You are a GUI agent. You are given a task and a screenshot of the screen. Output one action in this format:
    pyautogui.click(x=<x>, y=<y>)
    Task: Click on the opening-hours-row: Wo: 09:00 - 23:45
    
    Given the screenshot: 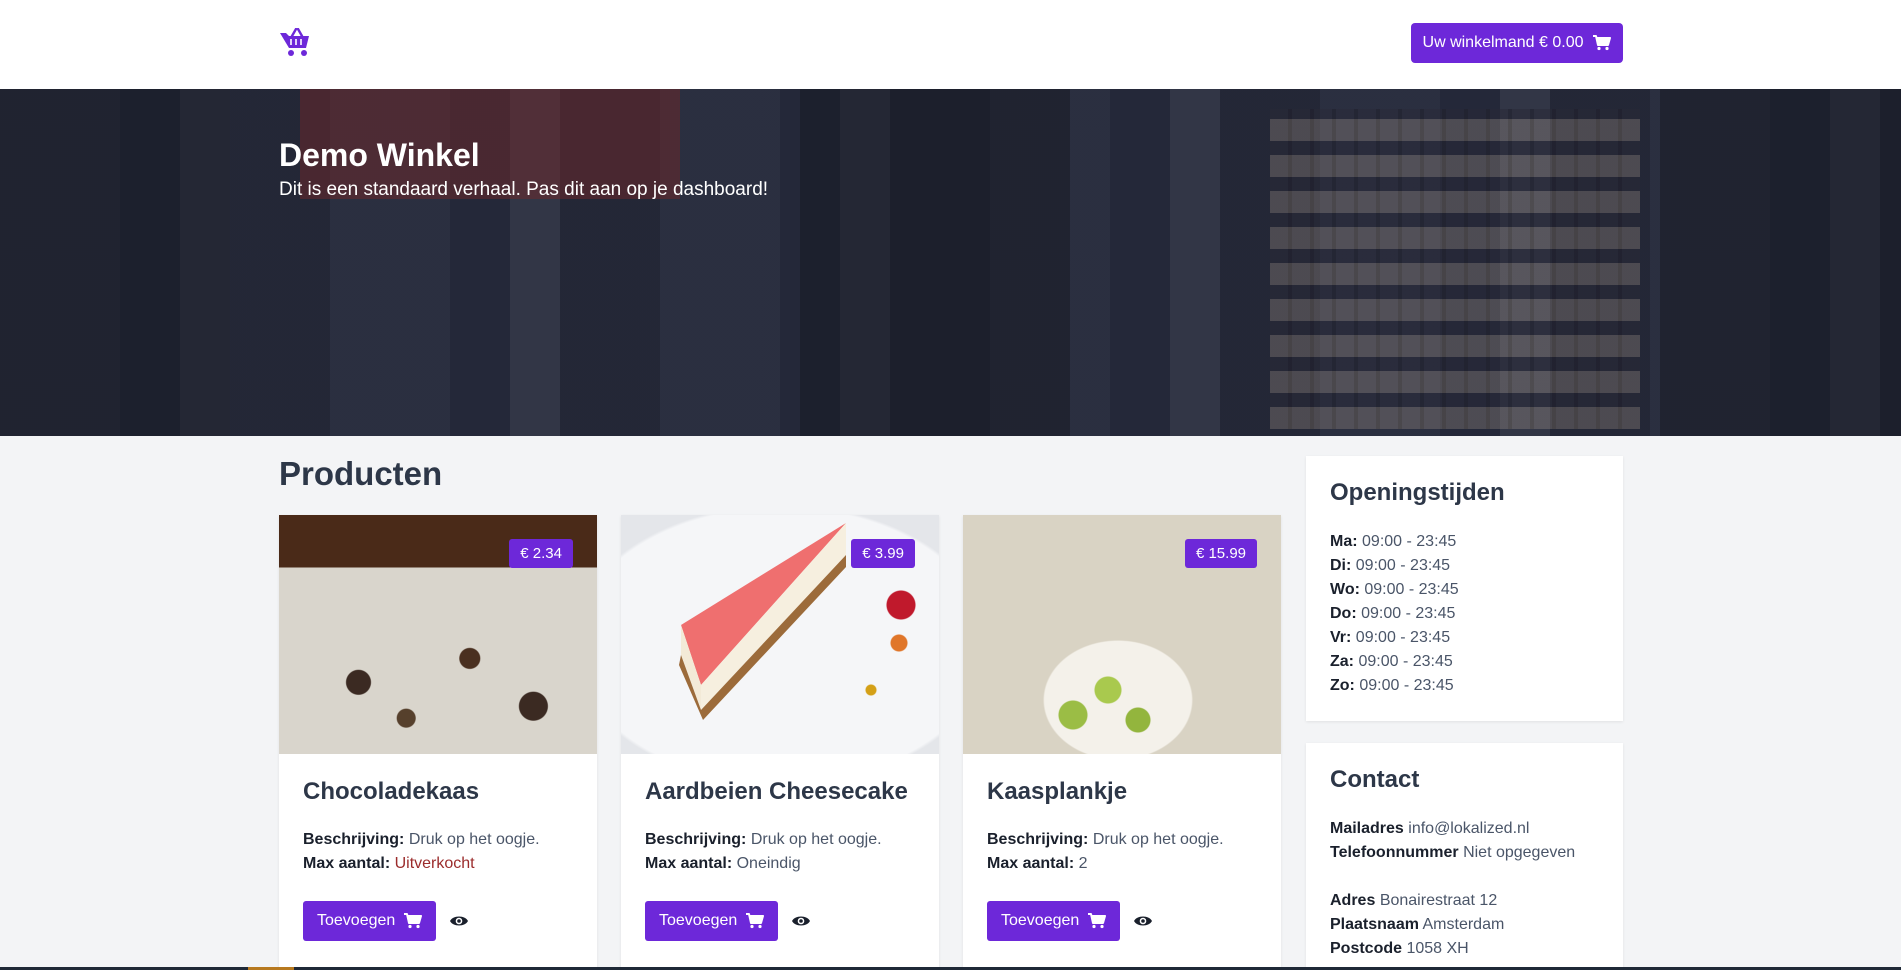 What is the action you would take?
    pyautogui.click(x=1394, y=590)
    